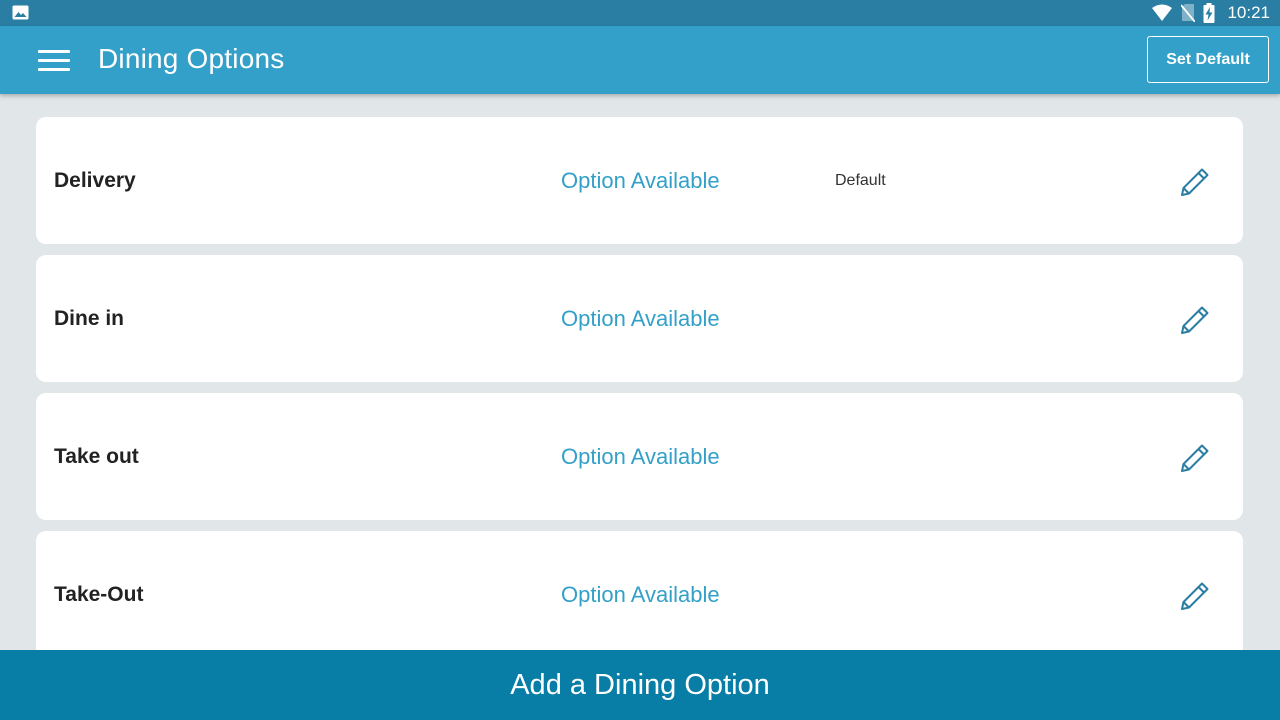 The width and height of the screenshot is (1280, 720). Describe the element at coordinates (54, 61) in the screenshot. I see `menu-icon` at that location.